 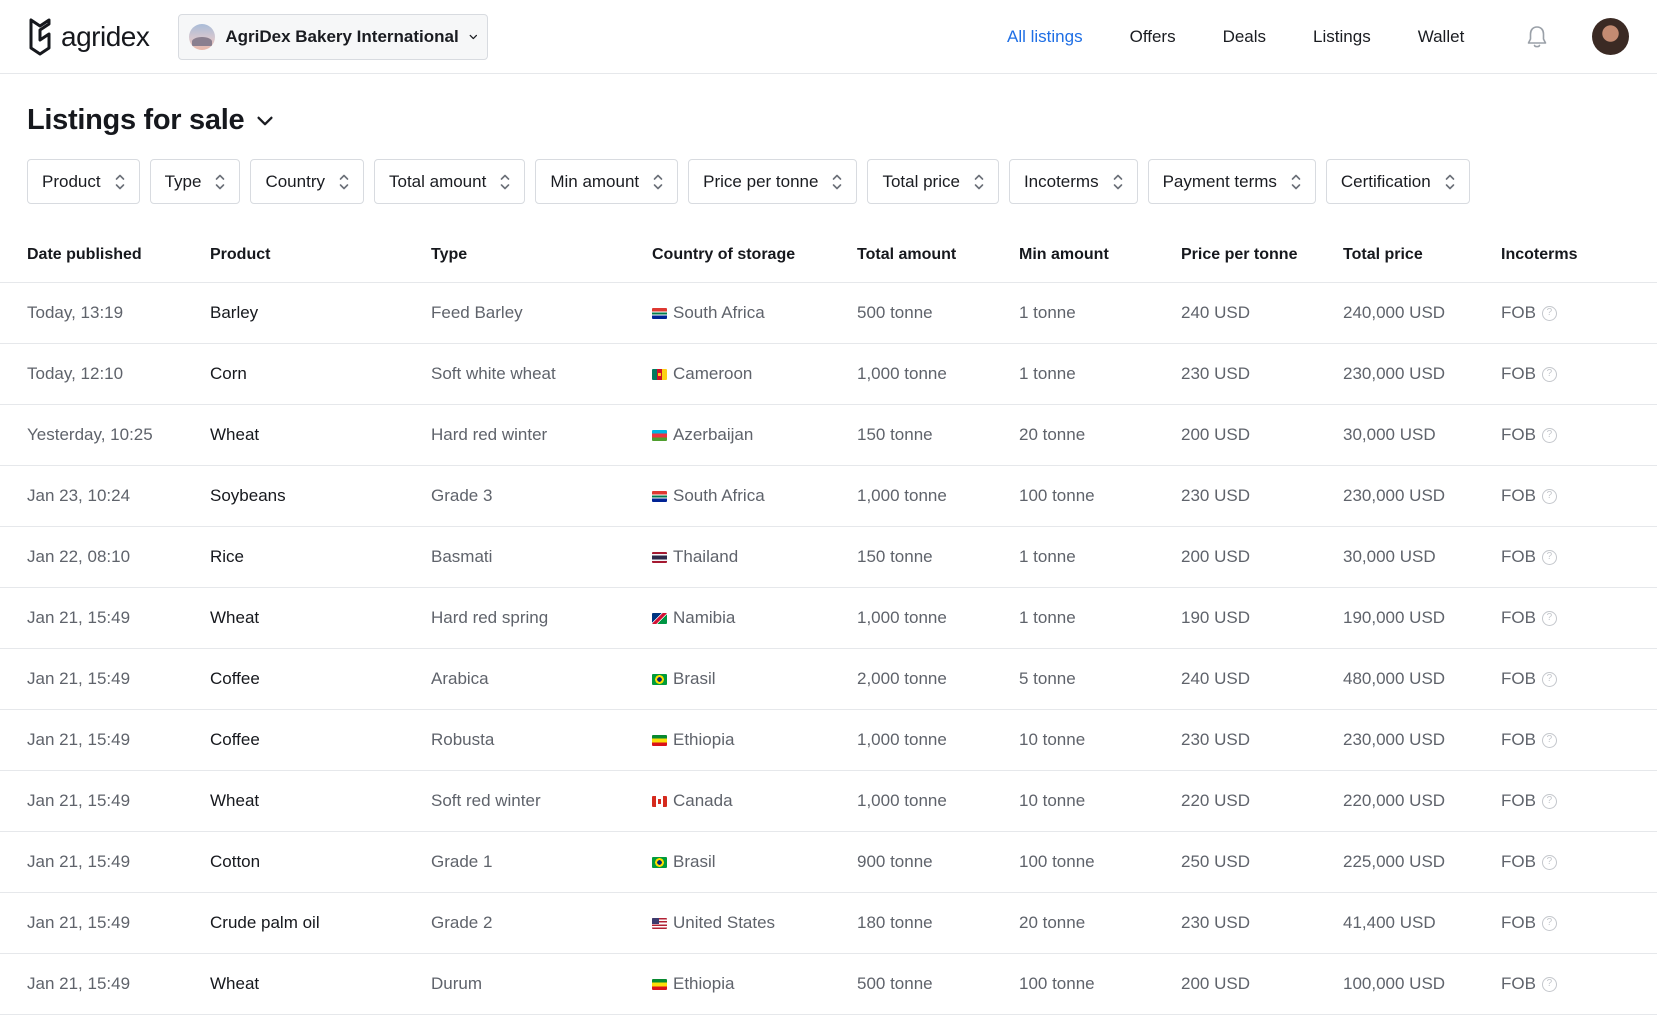 I want to click on filter-payment-terms: Payment terms, so click(x=1231, y=181).